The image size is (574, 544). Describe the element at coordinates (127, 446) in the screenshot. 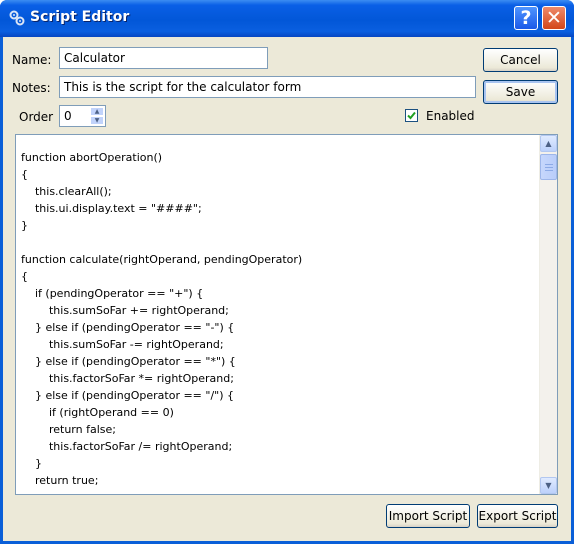

I see `code-line: this.factorSoFar /= rightOperand;` at that location.